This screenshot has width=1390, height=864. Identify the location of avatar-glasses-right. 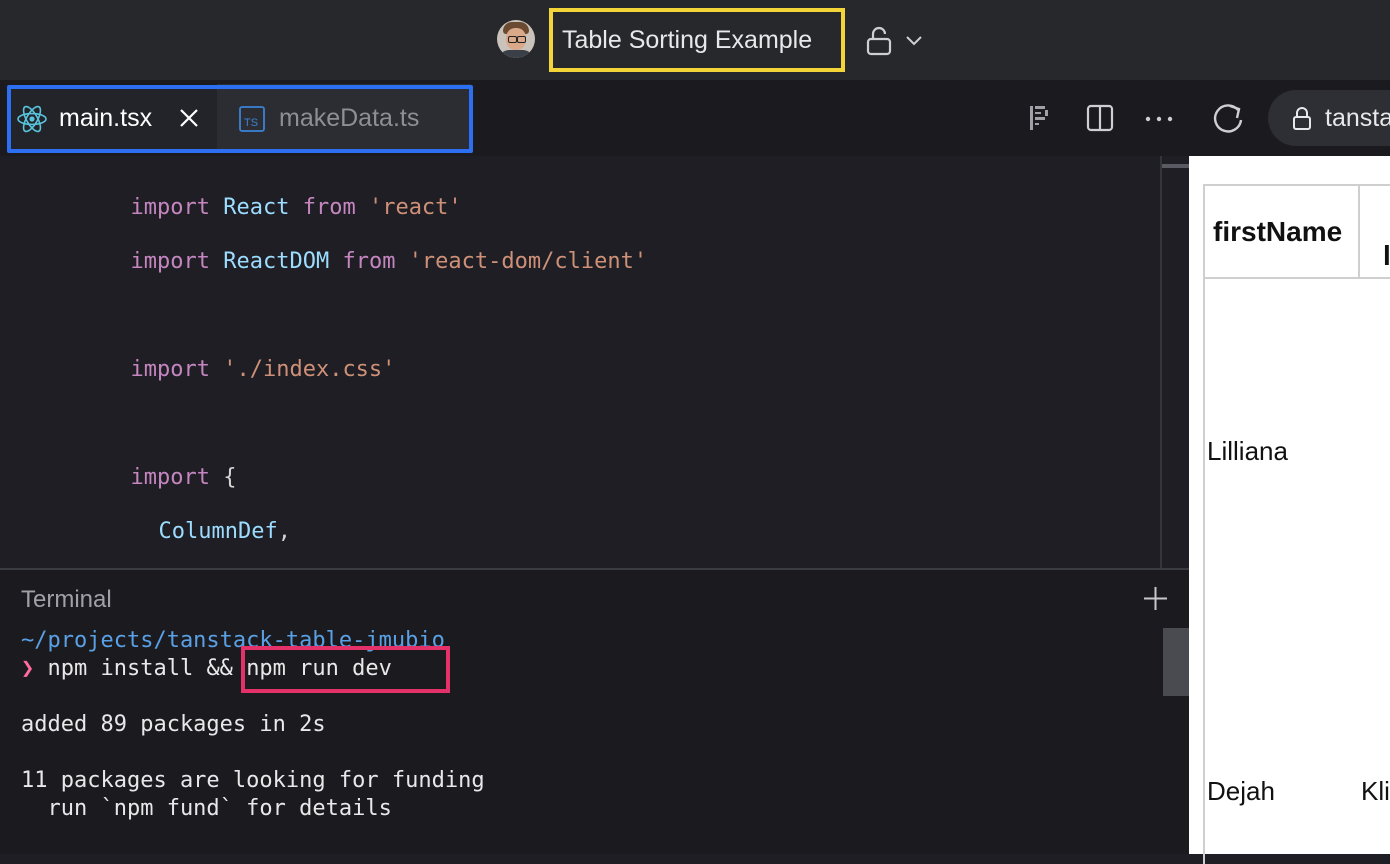
(521, 39).